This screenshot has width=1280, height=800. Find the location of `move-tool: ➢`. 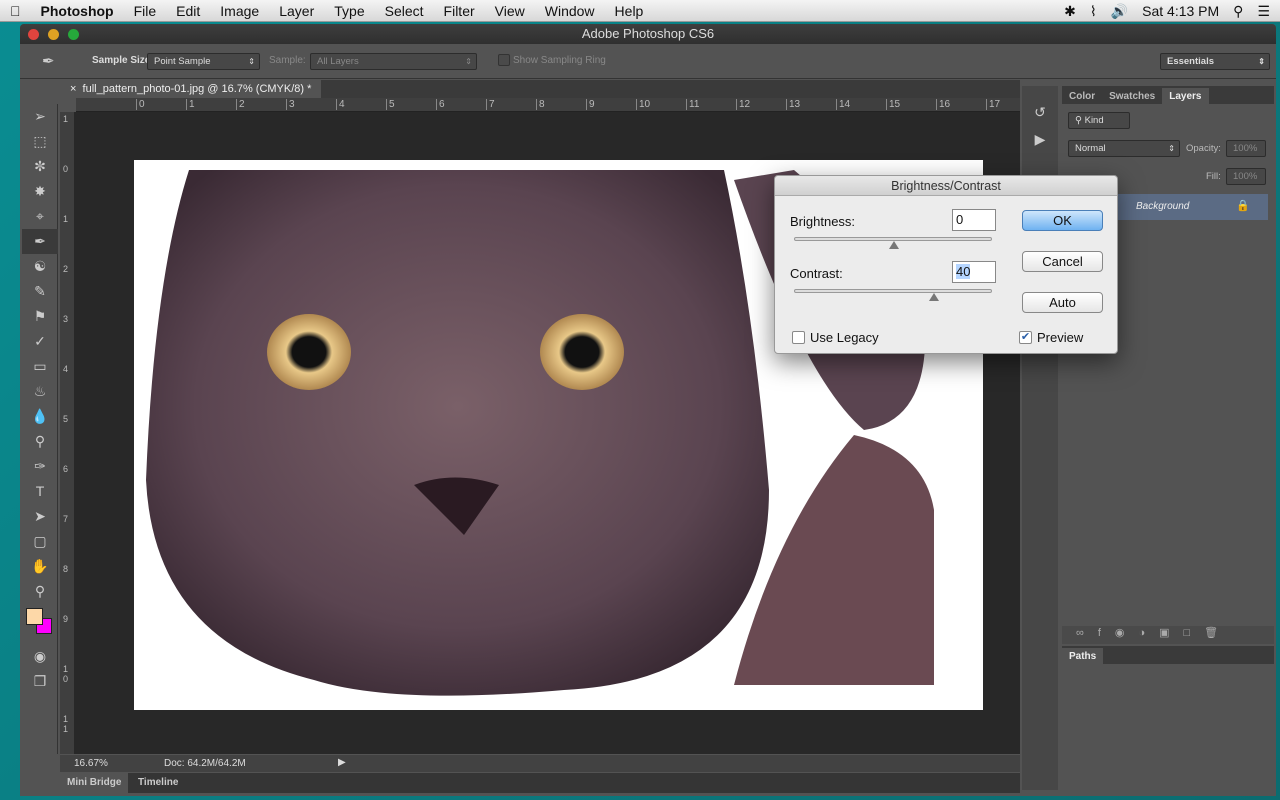

move-tool: ➢ is located at coordinates (40, 116).